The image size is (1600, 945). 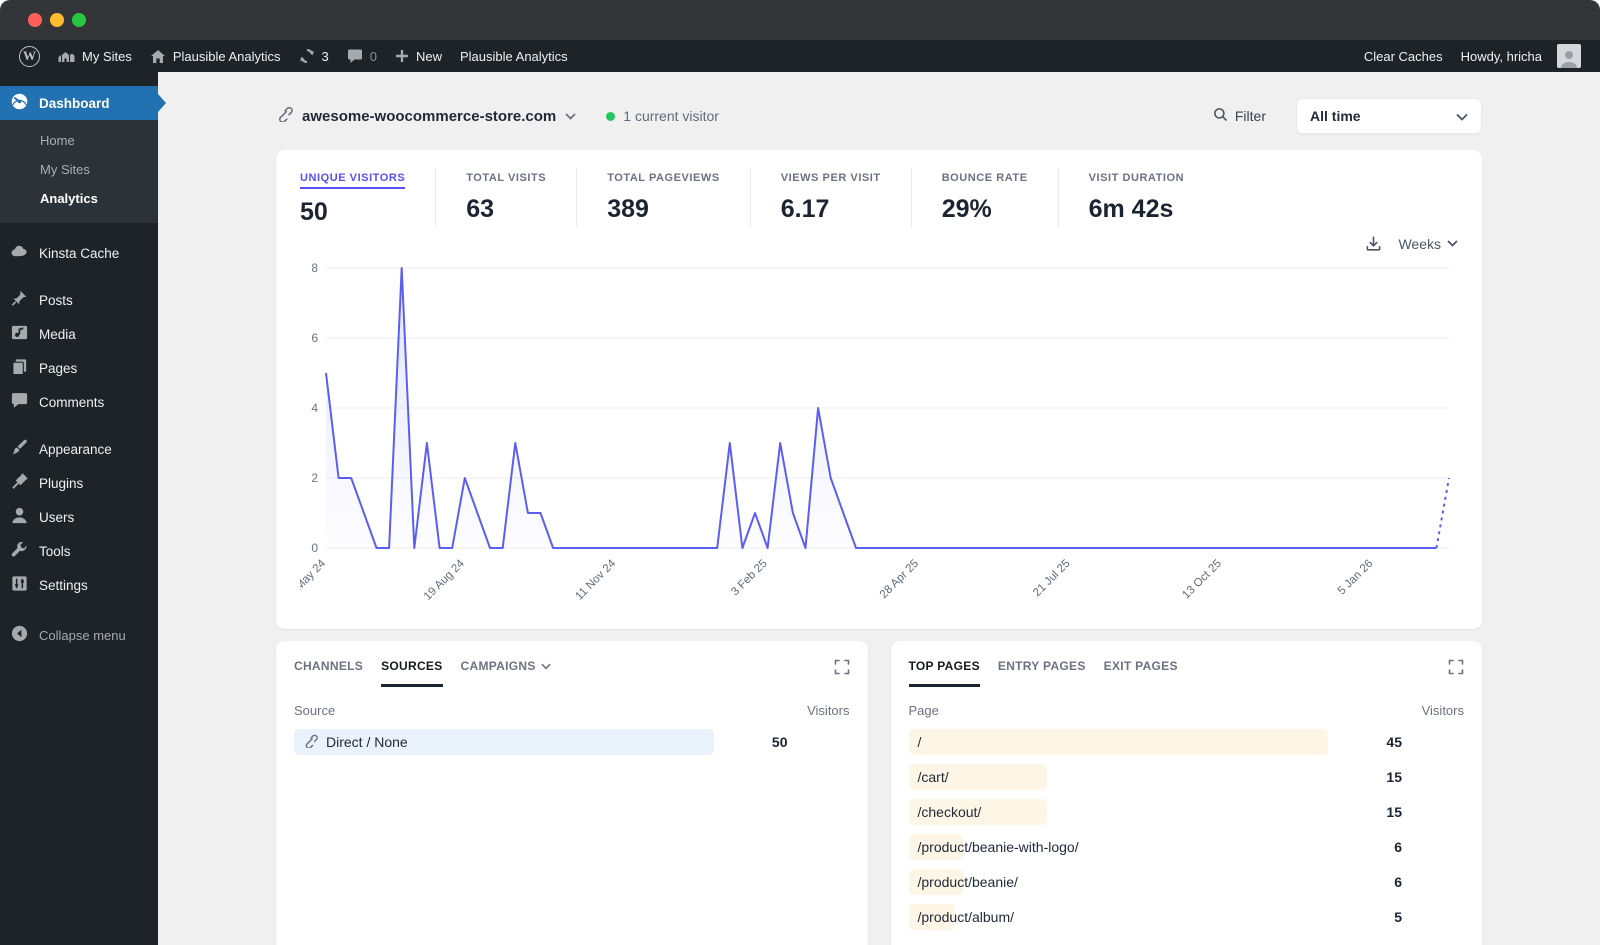 I want to click on row-label: /cart/, so click(x=1119, y=777).